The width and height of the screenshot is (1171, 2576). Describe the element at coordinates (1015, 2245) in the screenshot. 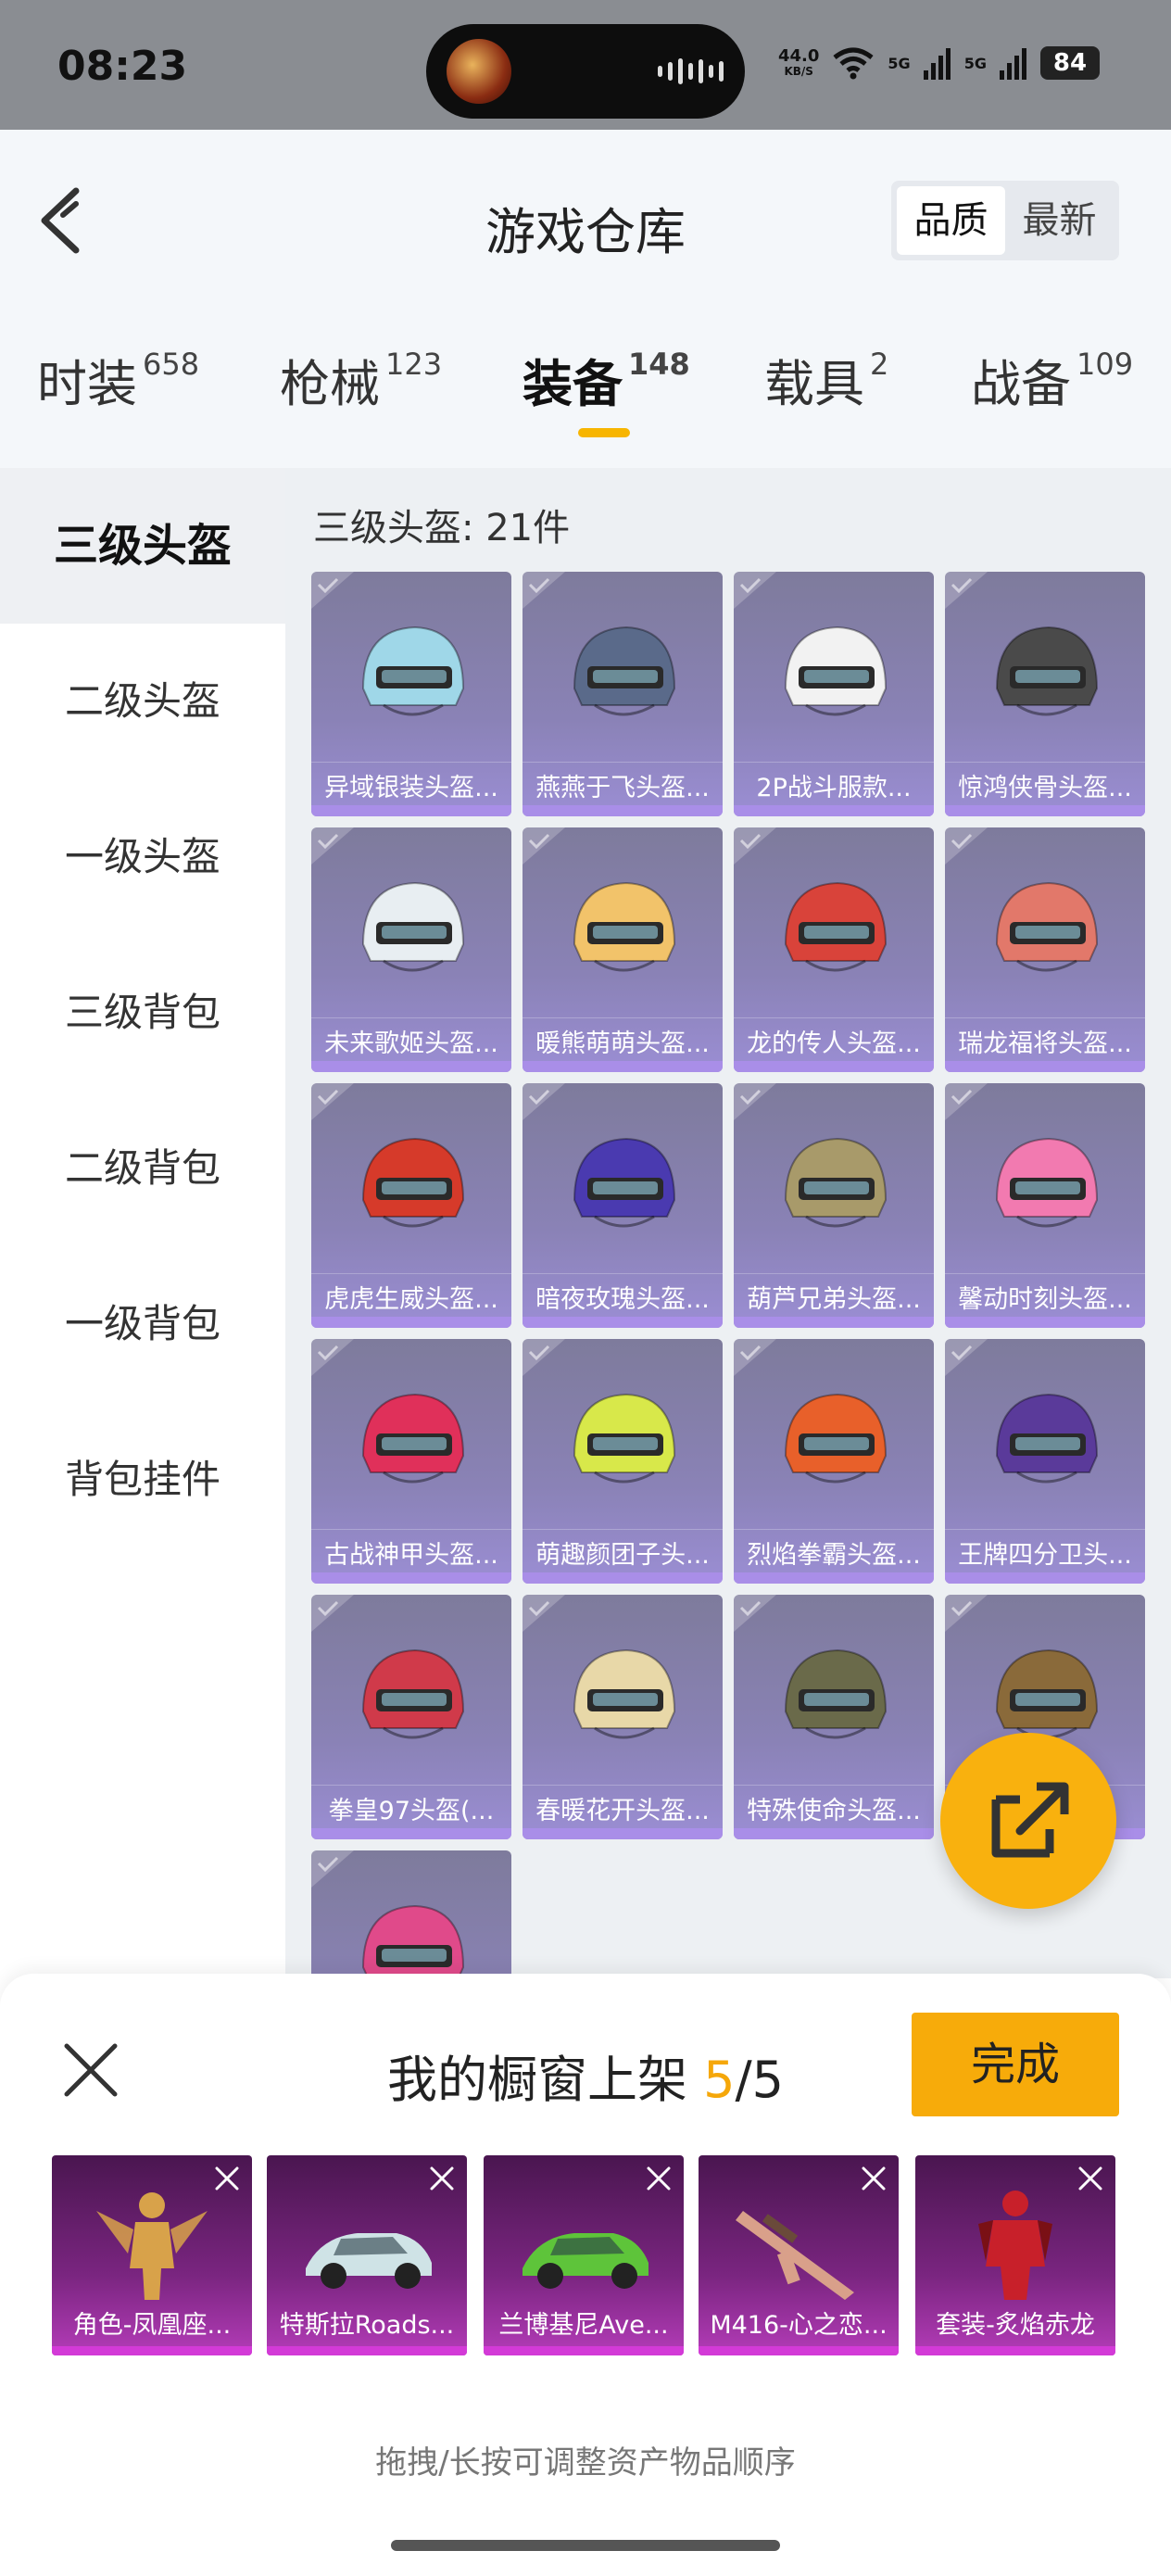

I see `suit-icon` at that location.